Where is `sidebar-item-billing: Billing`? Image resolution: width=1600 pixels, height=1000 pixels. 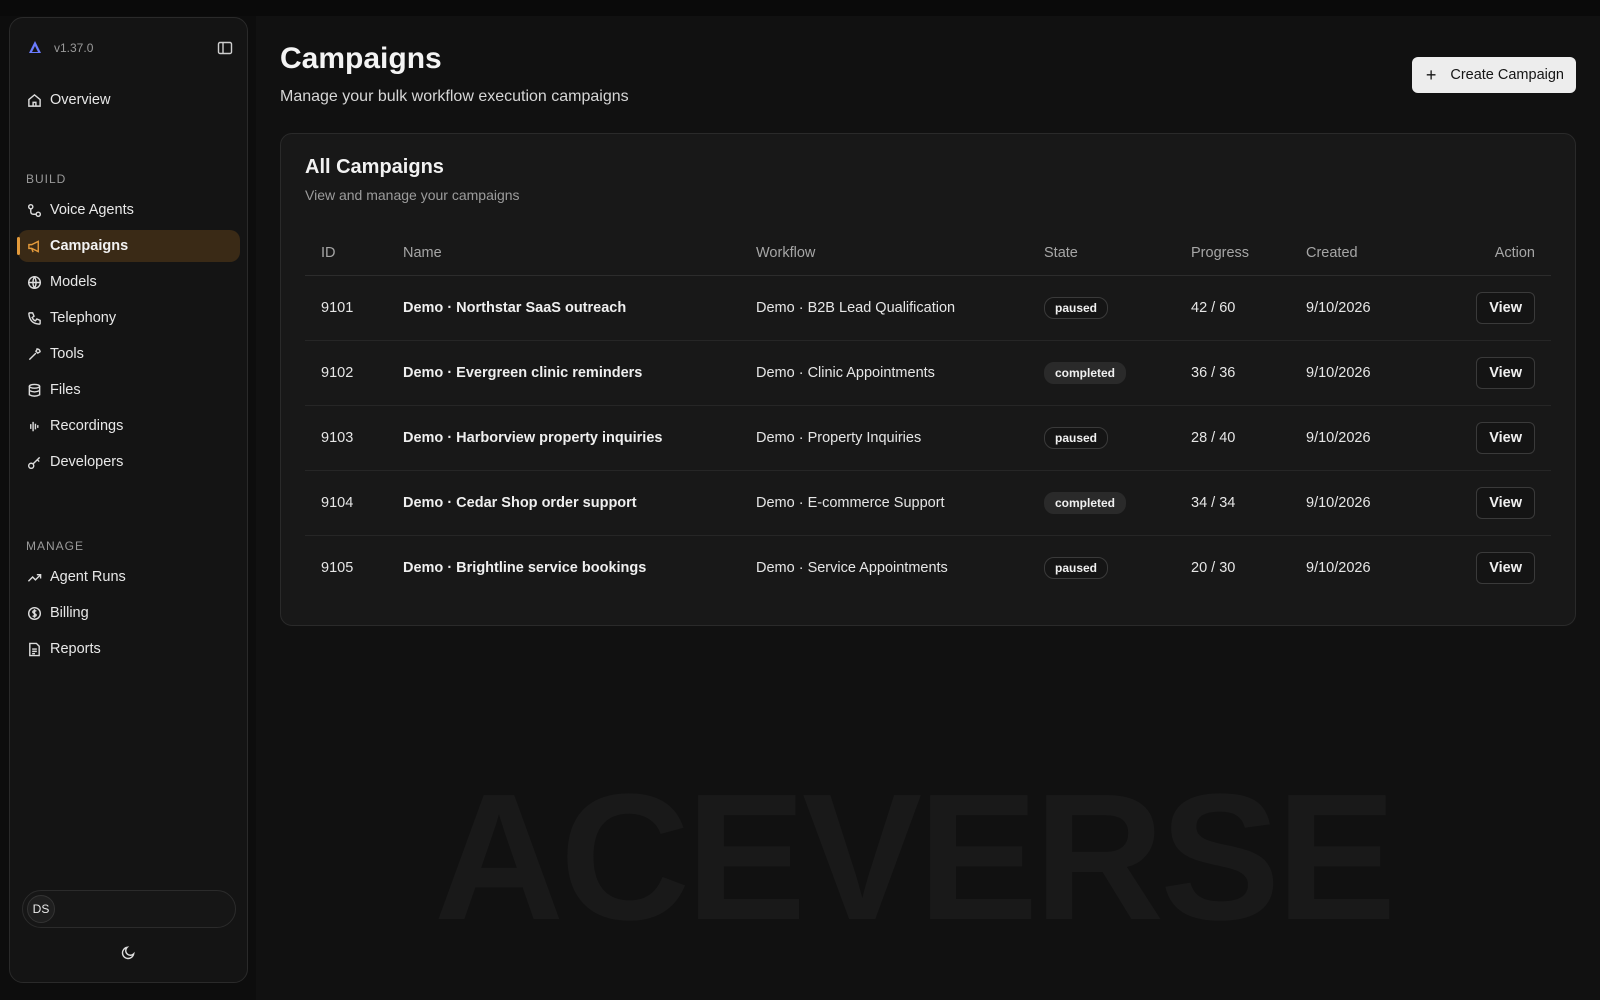
sidebar-item-billing: Billing is located at coordinates (129, 613).